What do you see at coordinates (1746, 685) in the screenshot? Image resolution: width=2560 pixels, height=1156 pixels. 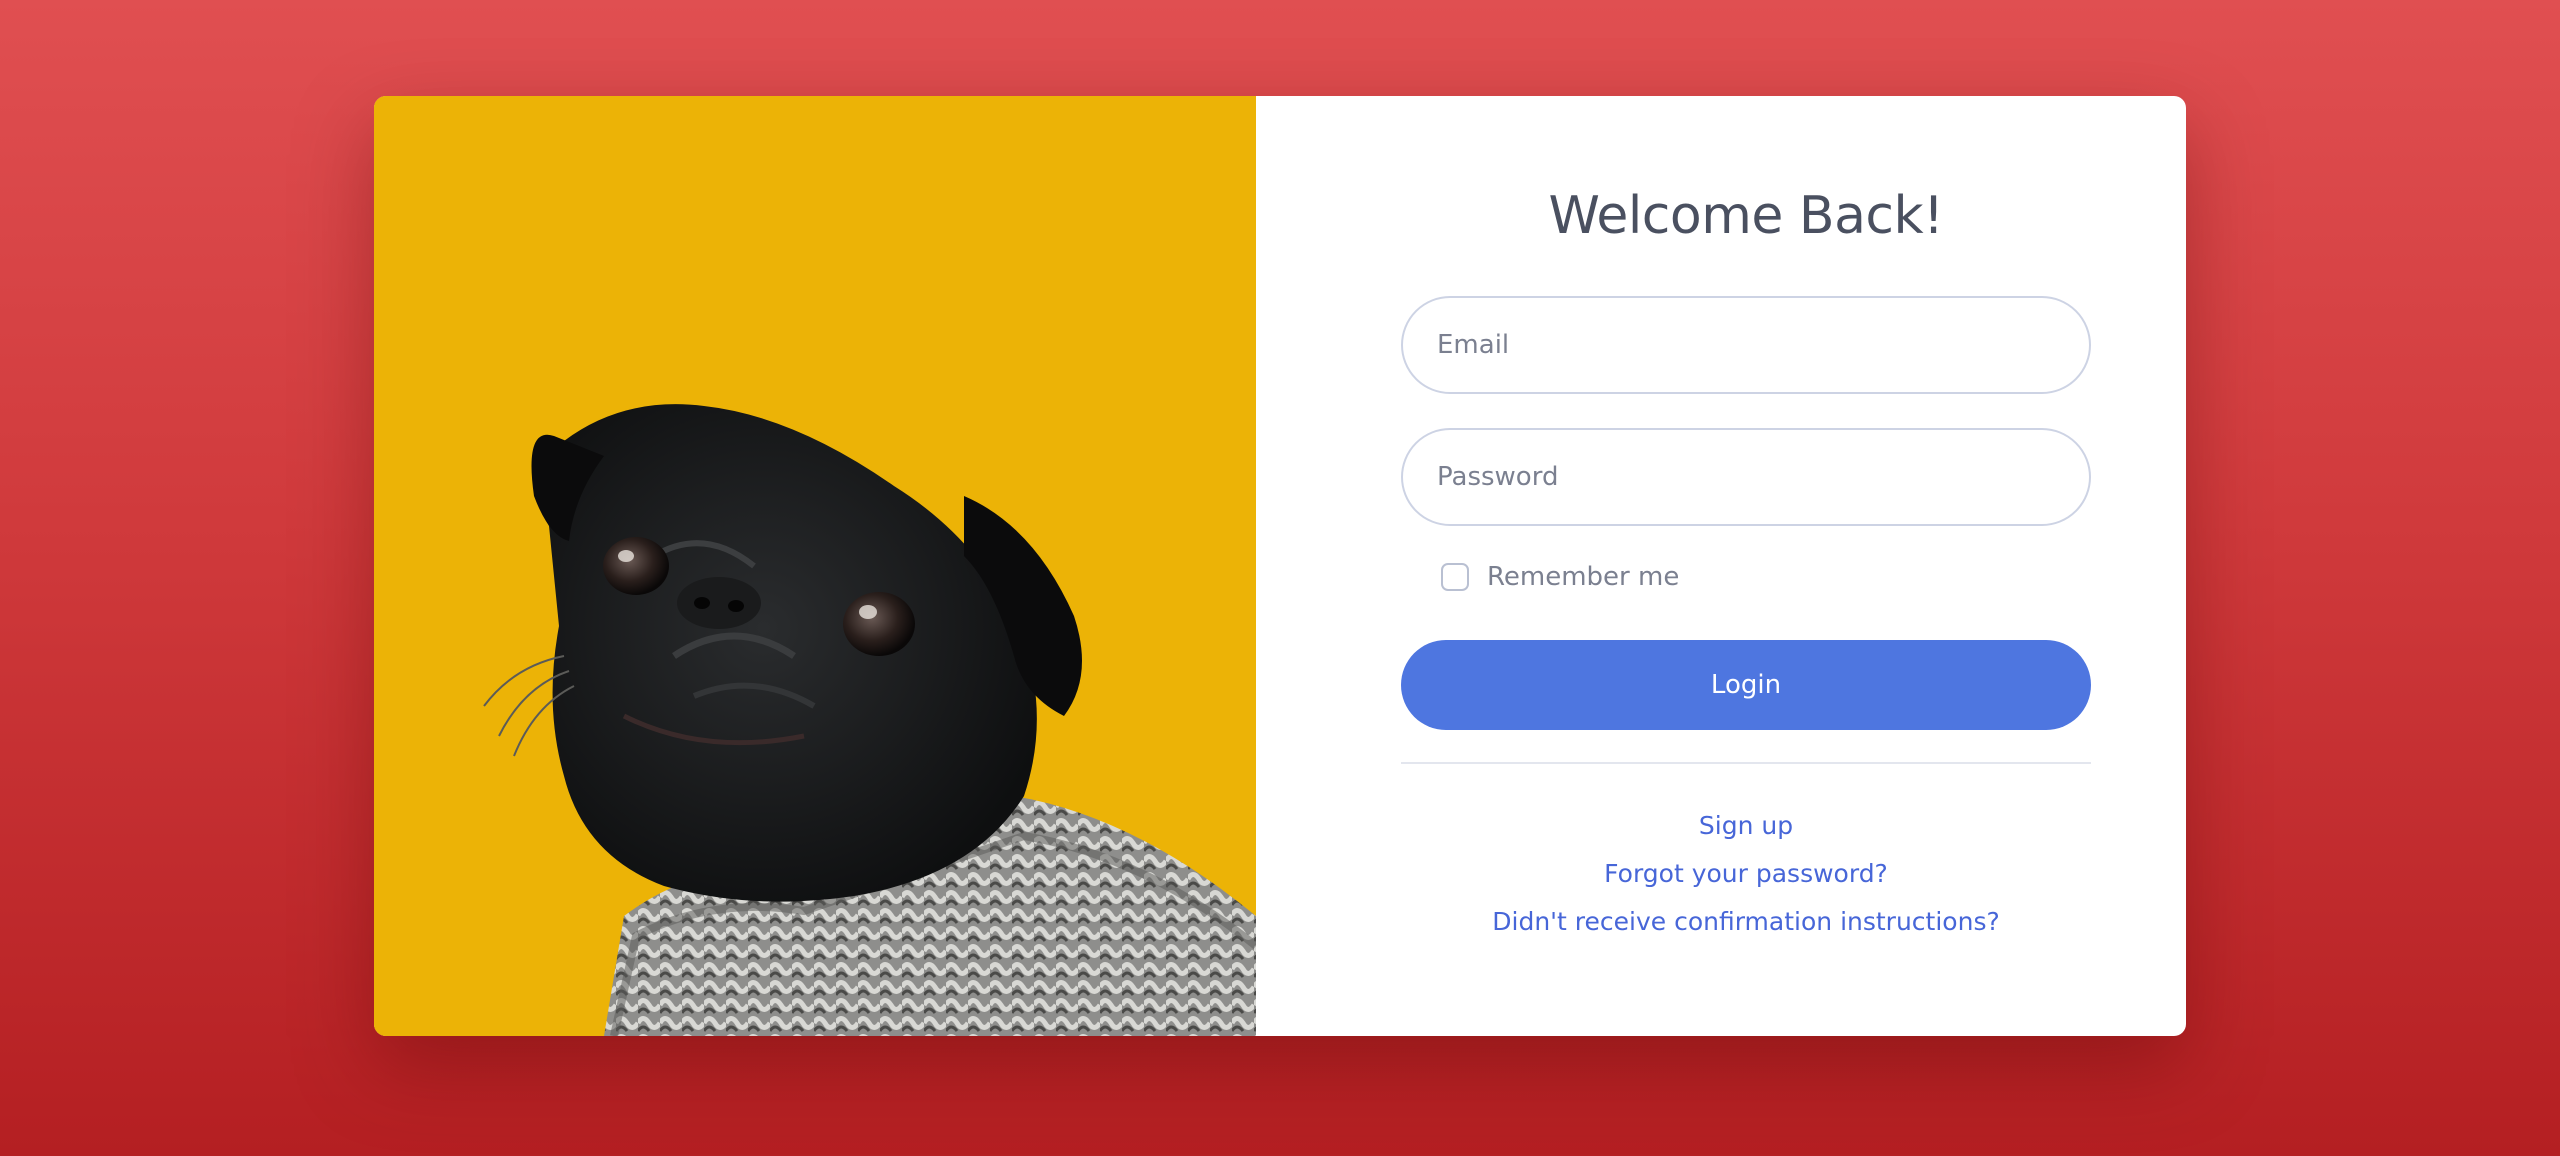 I see `login-button: Login` at bounding box center [1746, 685].